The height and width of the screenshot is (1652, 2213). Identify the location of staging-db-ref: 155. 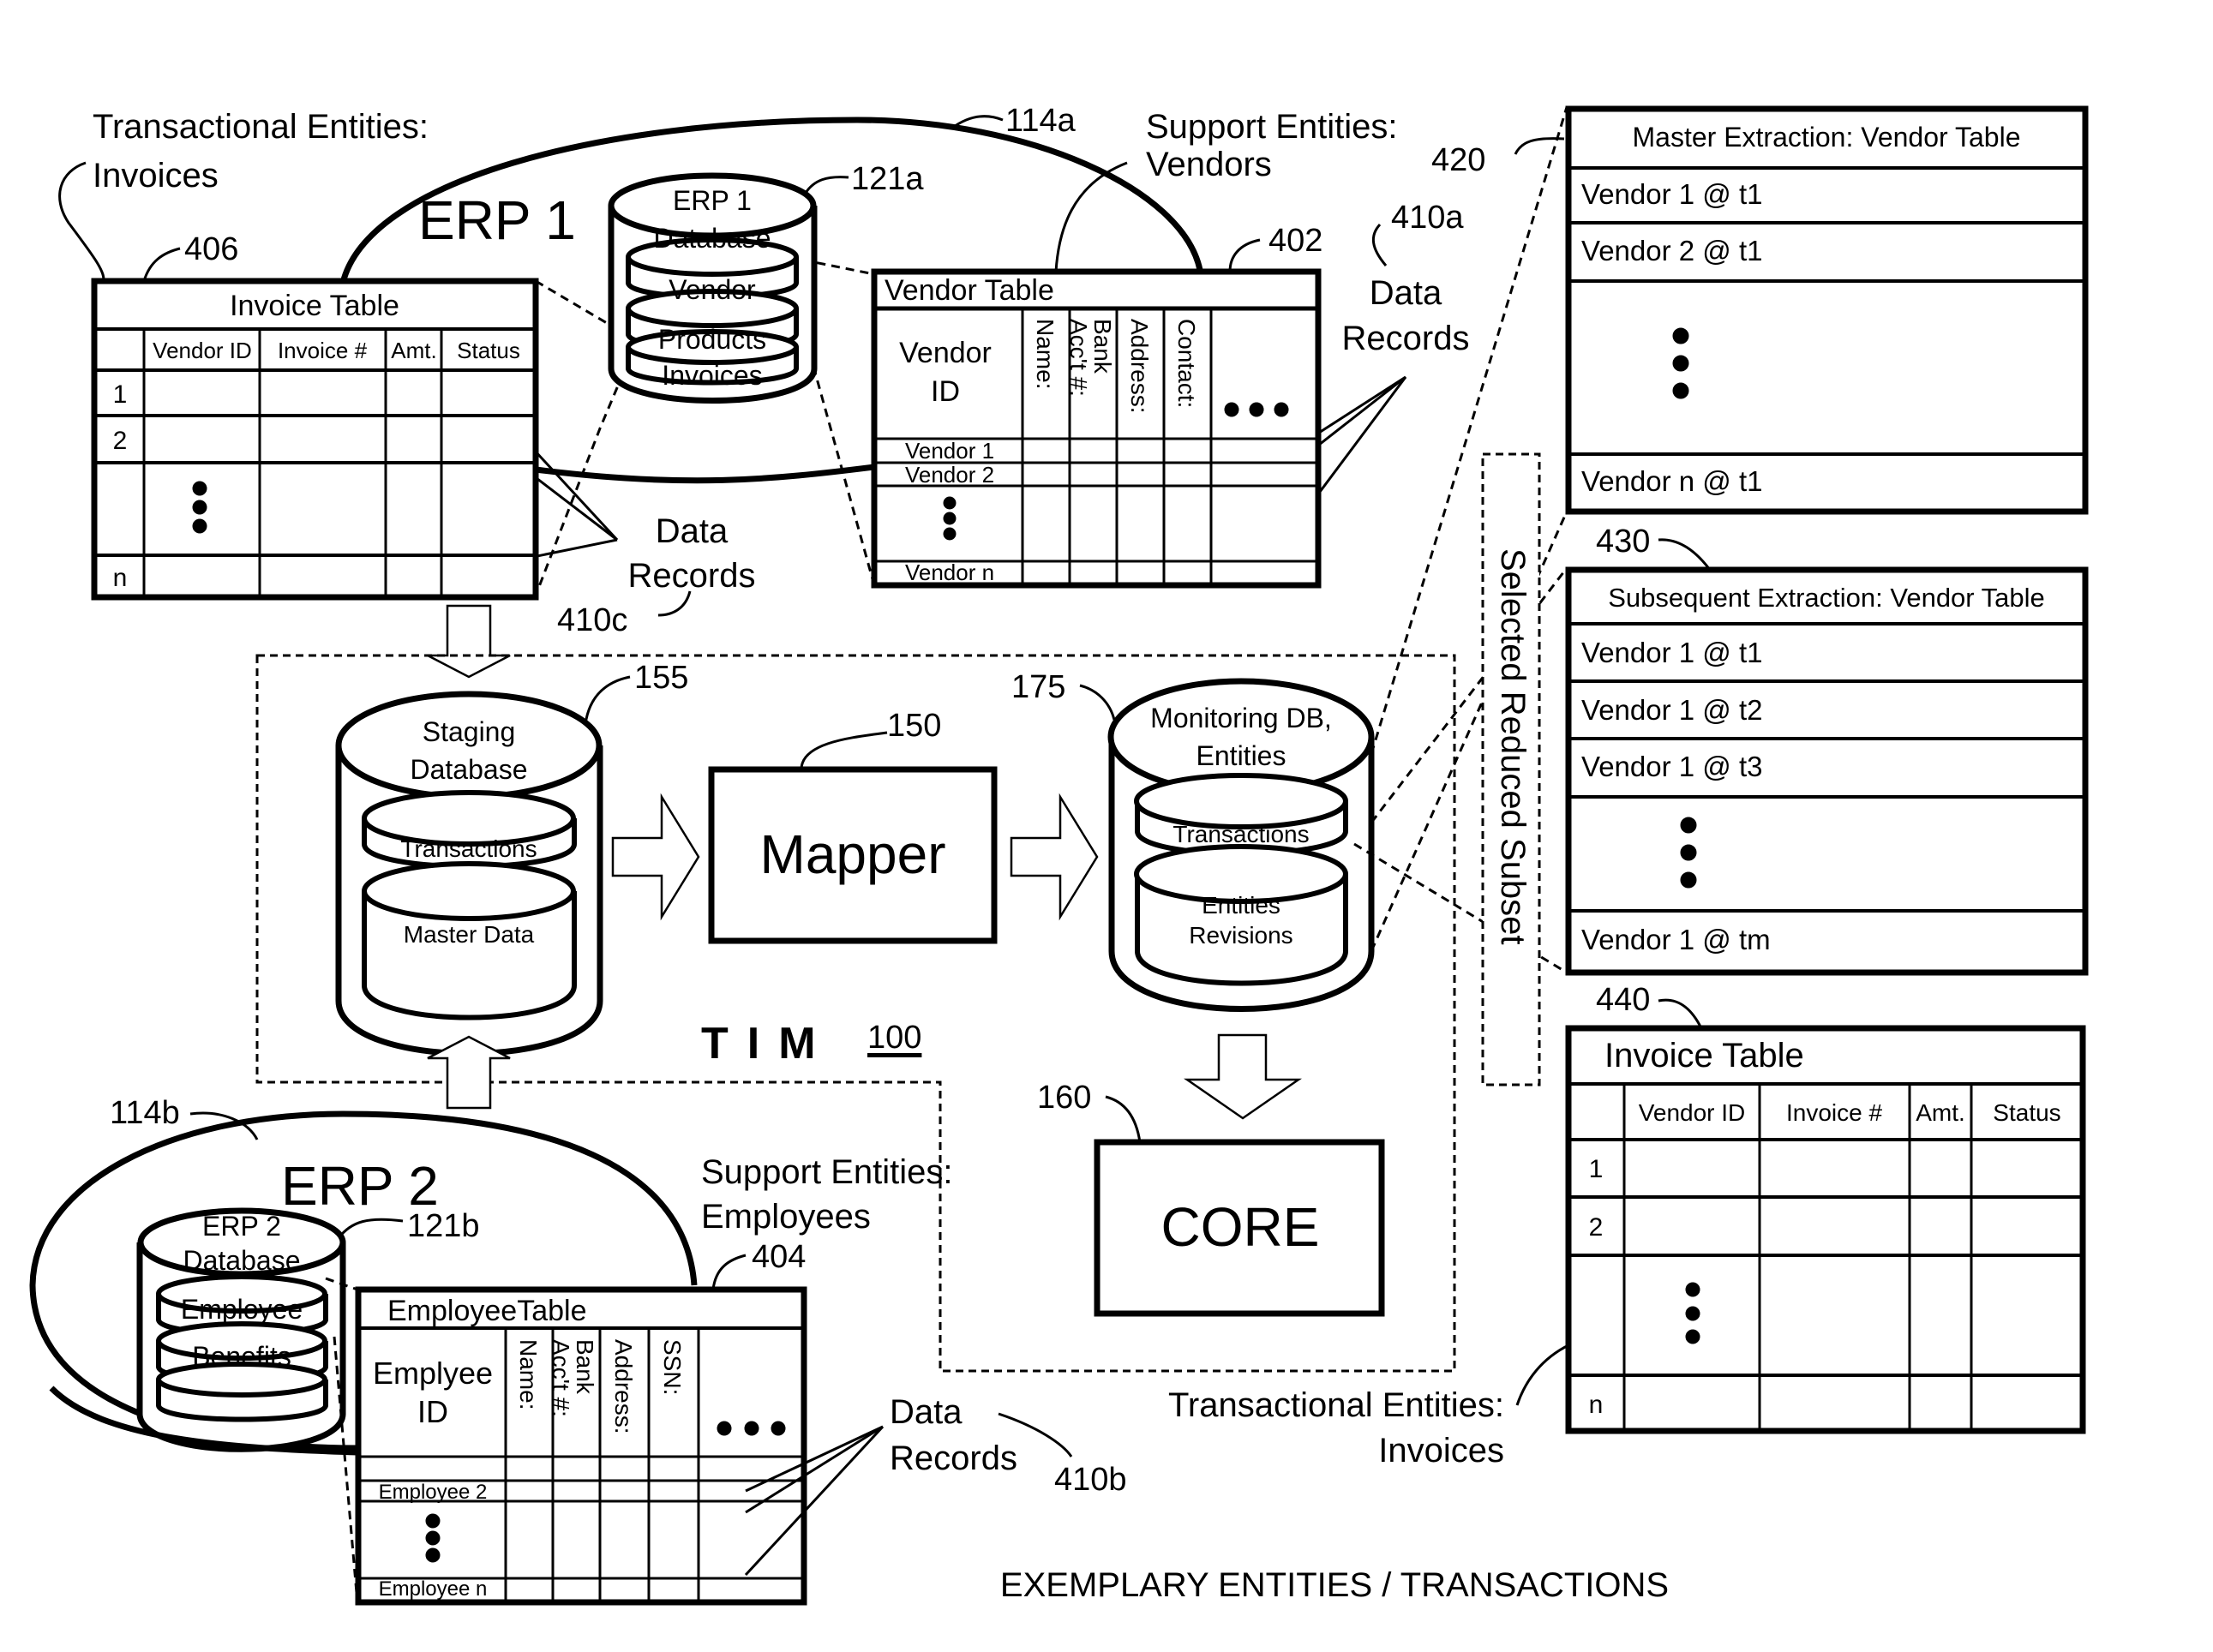
(661, 678).